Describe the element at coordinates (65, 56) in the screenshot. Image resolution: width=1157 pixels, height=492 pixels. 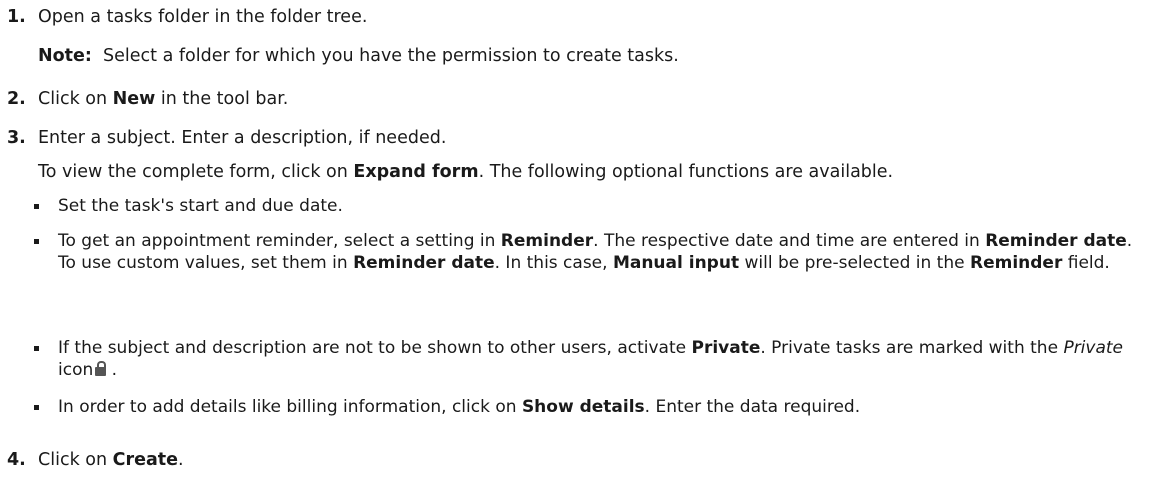
I see `note-label: Note:` at that location.